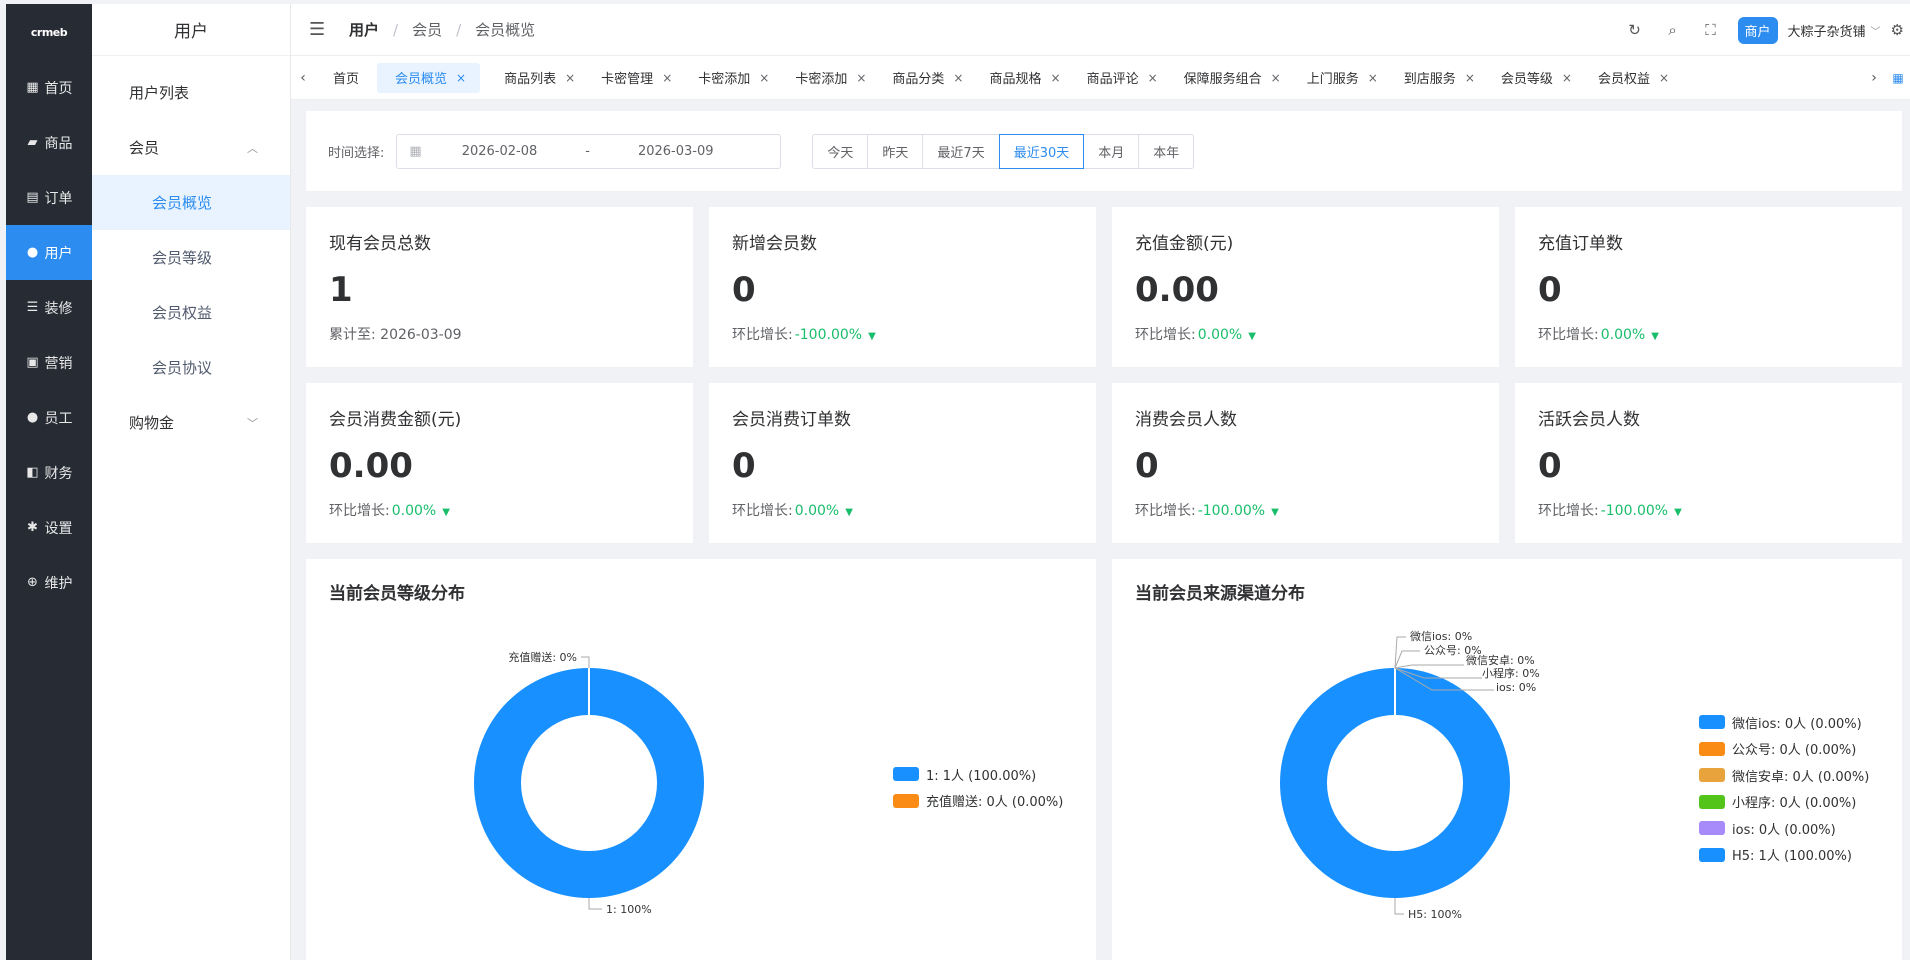  I want to click on legend-label: 充值赠送: 0人 (0.00%), so click(995, 803).